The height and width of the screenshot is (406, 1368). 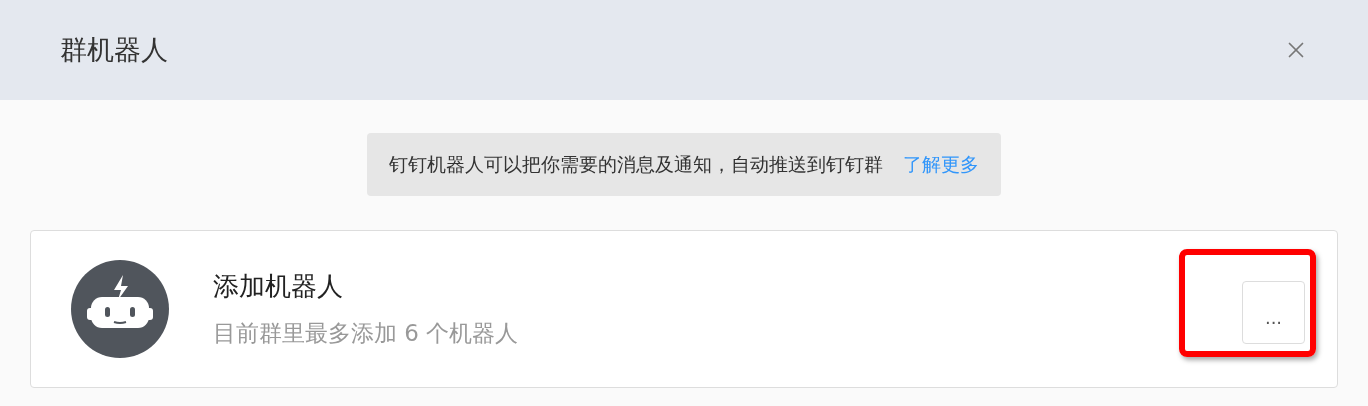 I want to click on robot-subtitle: 目前群里最多添加 6 个机器人, so click(x=366, y=334).